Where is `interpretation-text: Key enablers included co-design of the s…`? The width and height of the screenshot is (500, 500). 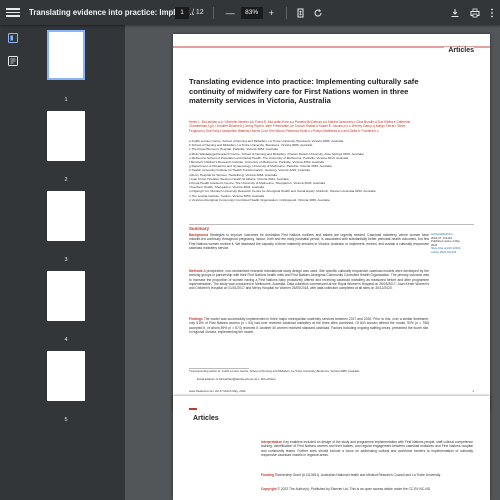
interpretation-text: Key enablers included co-design of the s… is located at coordinates (367, 448).